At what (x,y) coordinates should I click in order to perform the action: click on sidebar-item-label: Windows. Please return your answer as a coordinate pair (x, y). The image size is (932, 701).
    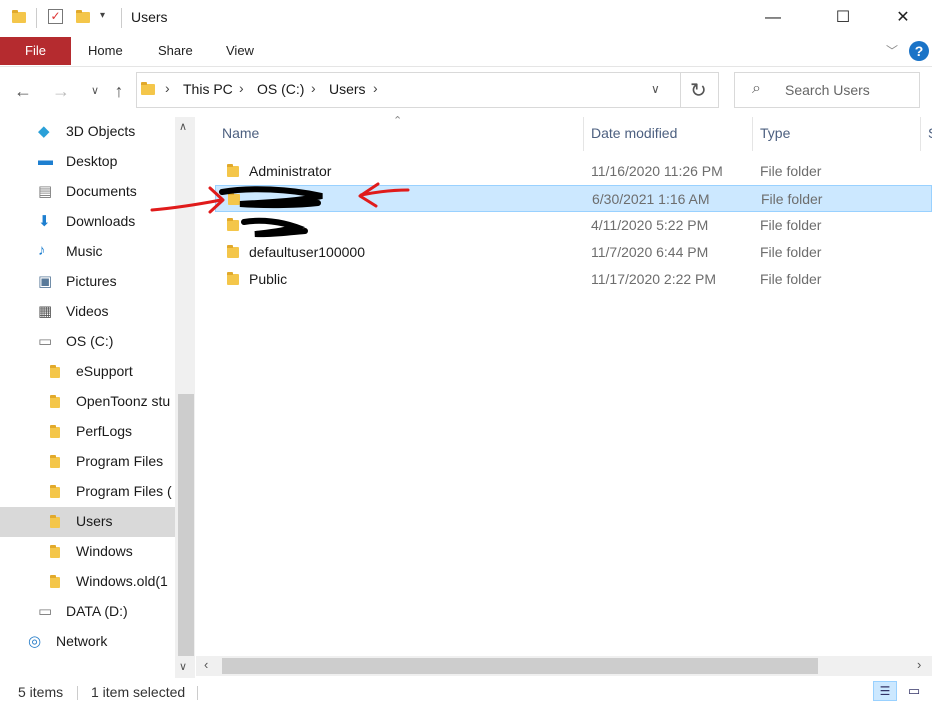
    Looking at the image, I should click on (104, 551).